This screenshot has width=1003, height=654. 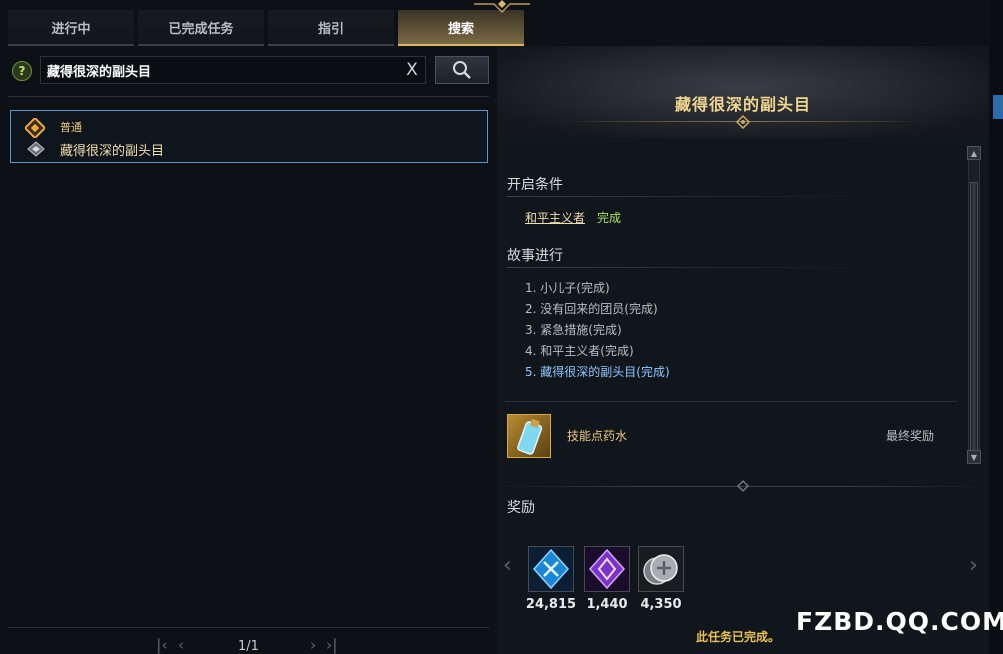 I want to click on final-reward-label: 最终奖励, so click(x=910, y=436).